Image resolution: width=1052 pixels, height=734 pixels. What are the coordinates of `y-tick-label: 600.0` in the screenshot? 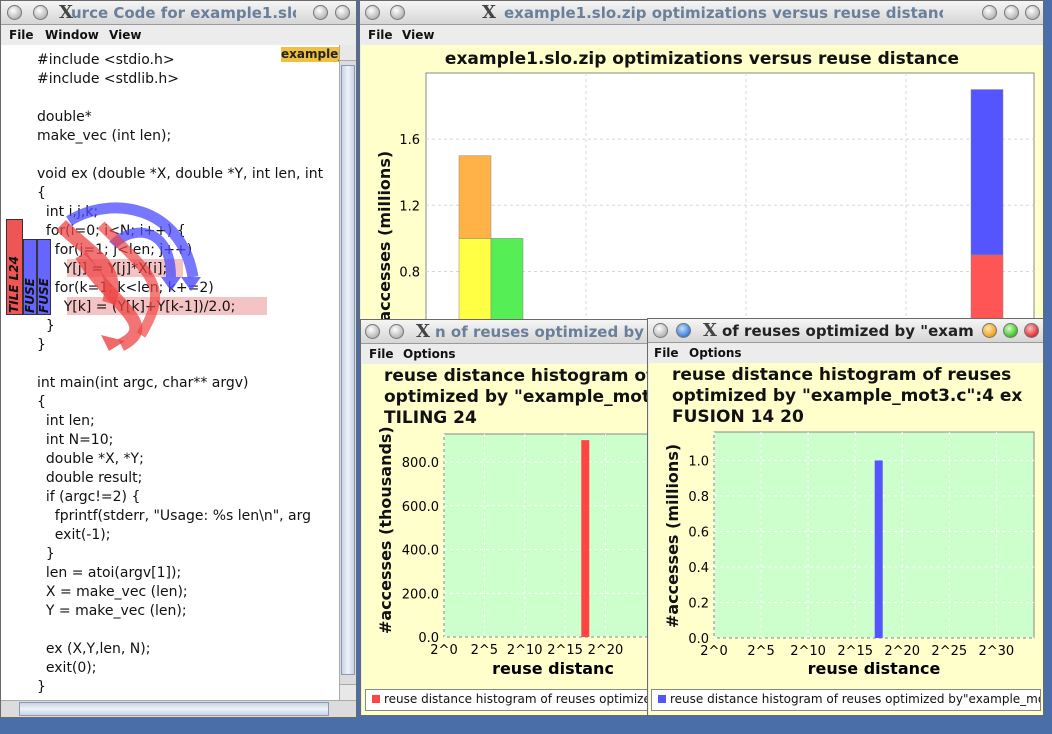 It's located at (420, 507).